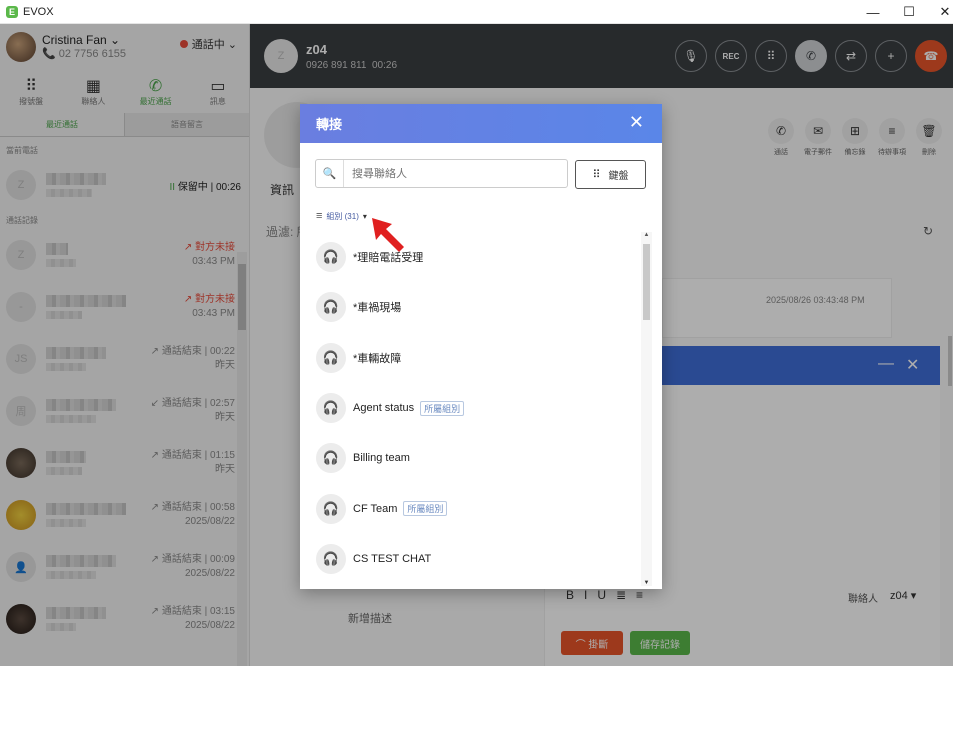 Image resolution: width=953 pixels, height=730 pixels. I want to click on group-list-item: 🎧 CF Team 所屬組別, so click(477, 508).